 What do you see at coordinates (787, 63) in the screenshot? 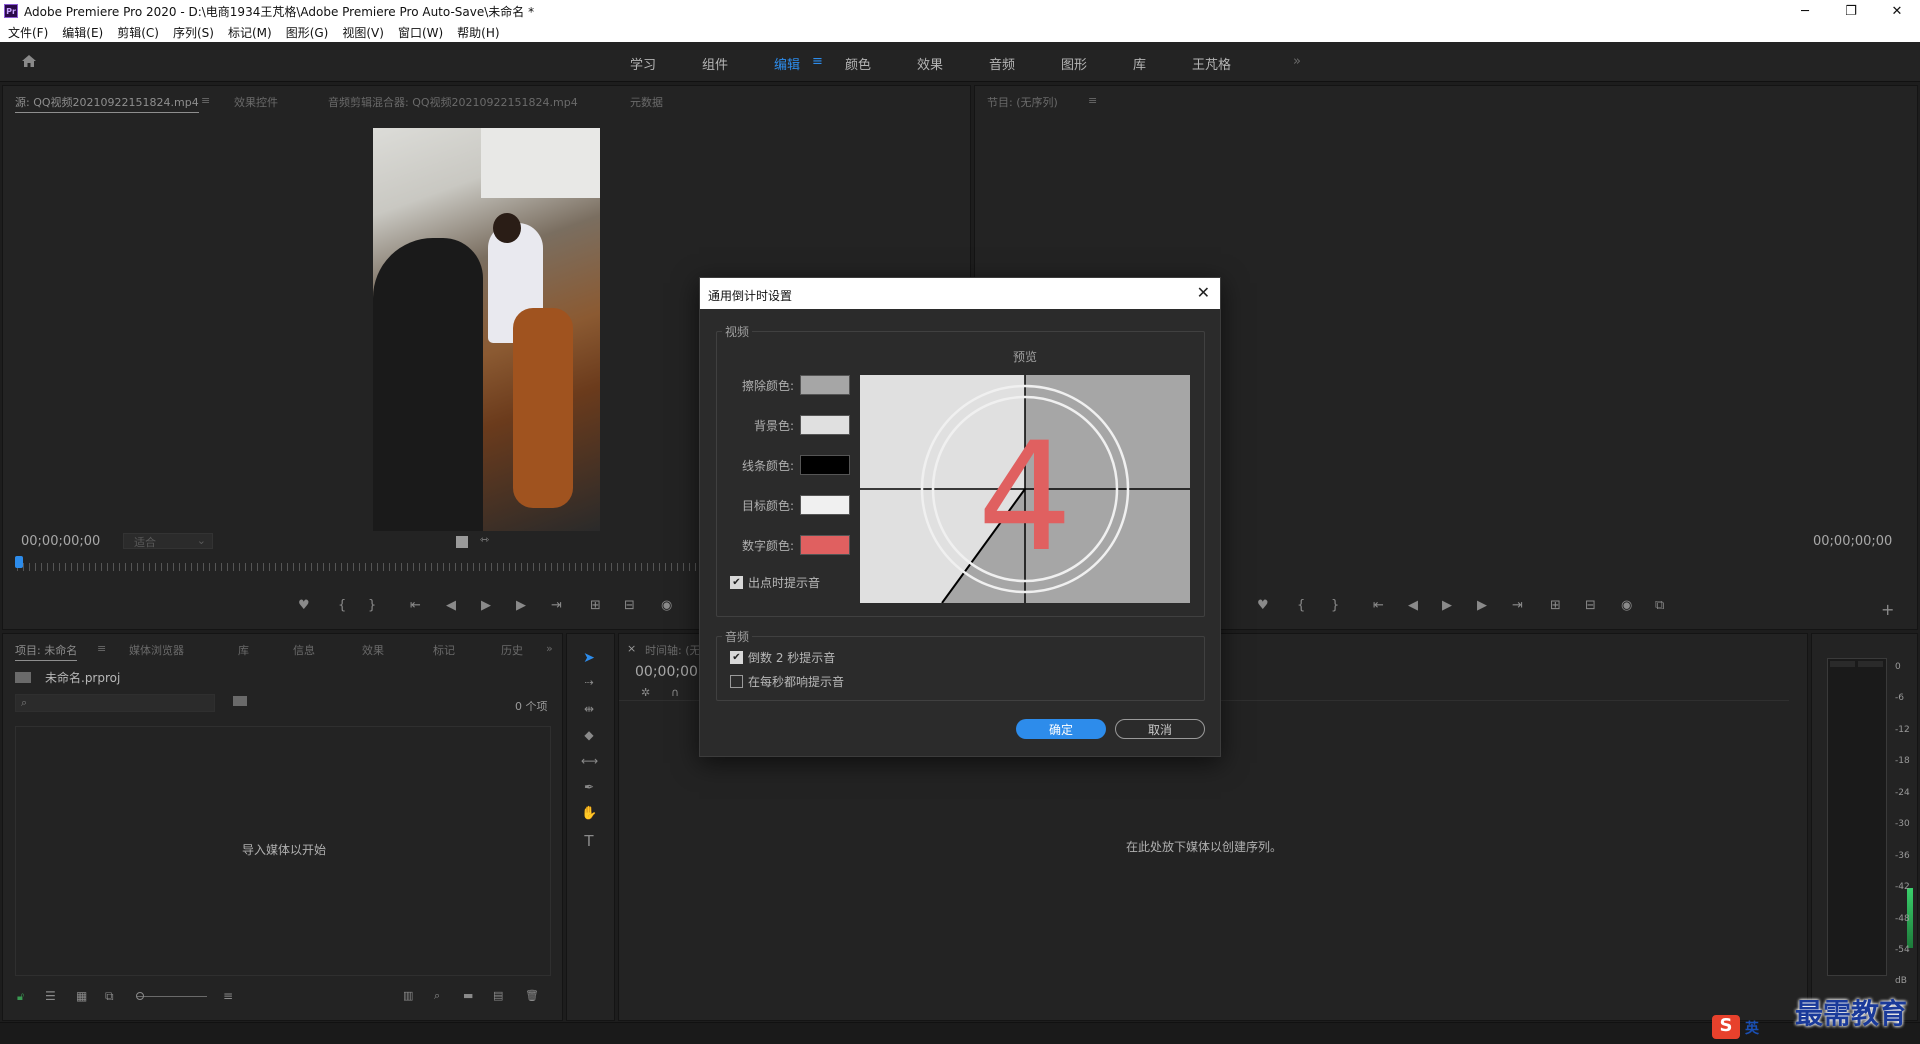
I see `workspace-tab-editing: 编辑` at bounding box center [787, 63].